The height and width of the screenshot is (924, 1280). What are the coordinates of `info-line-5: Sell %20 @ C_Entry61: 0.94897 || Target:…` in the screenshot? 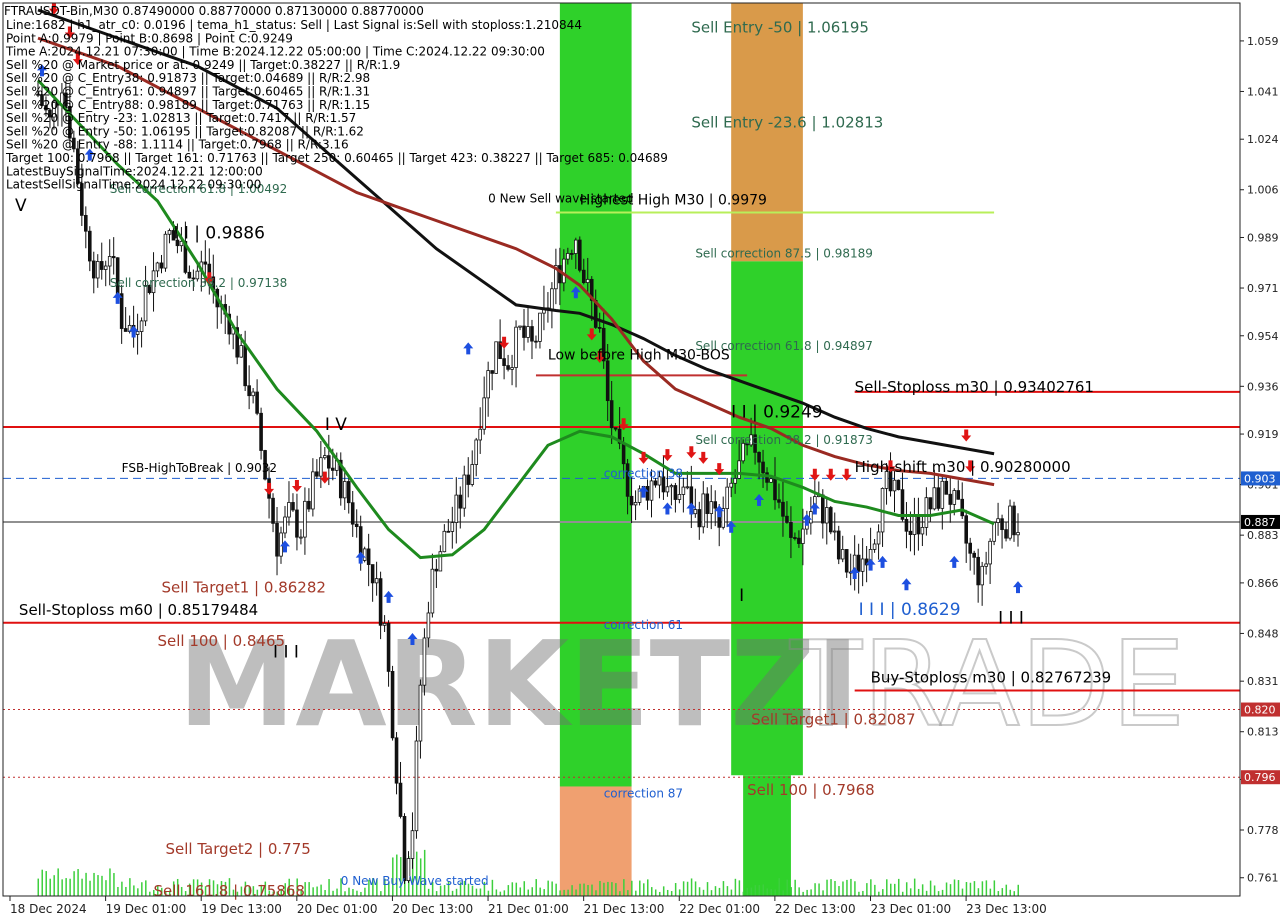 It's located at (188, 92).